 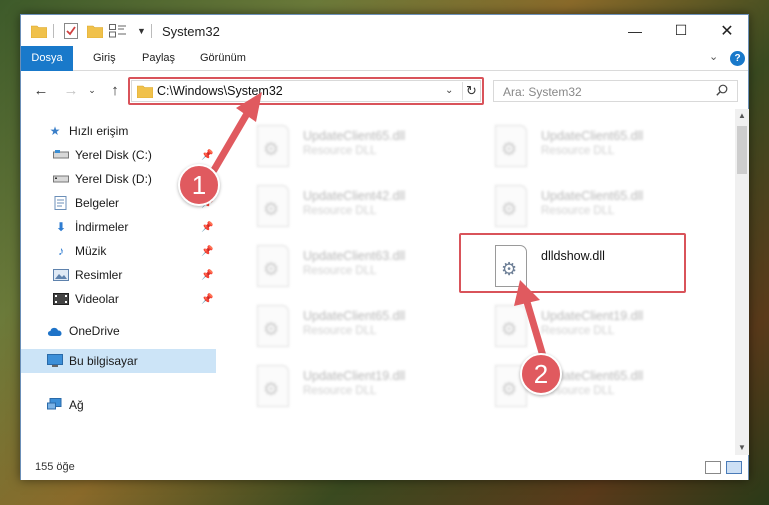 I want to click on refresh-icon: ↻, so click(x=471, y=91).